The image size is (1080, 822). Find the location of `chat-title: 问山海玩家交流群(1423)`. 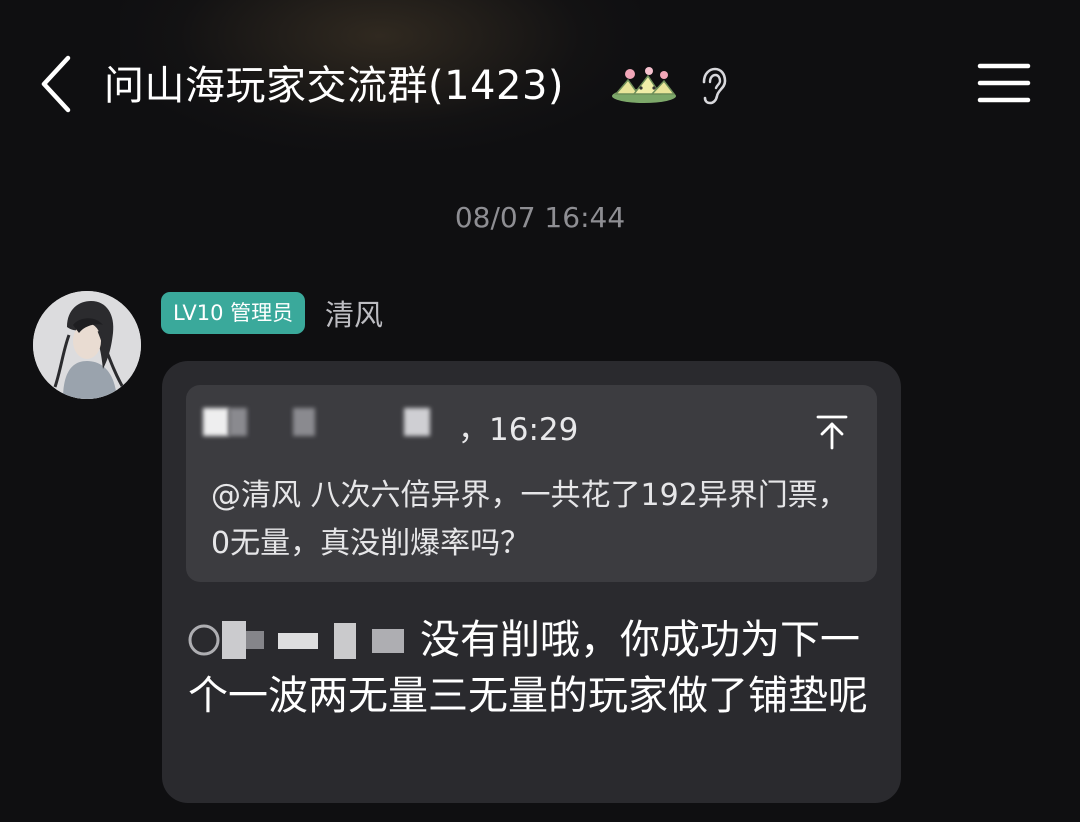

chat-title: 问山海玩家交流群(1423) is located at coordinates (334, 86).